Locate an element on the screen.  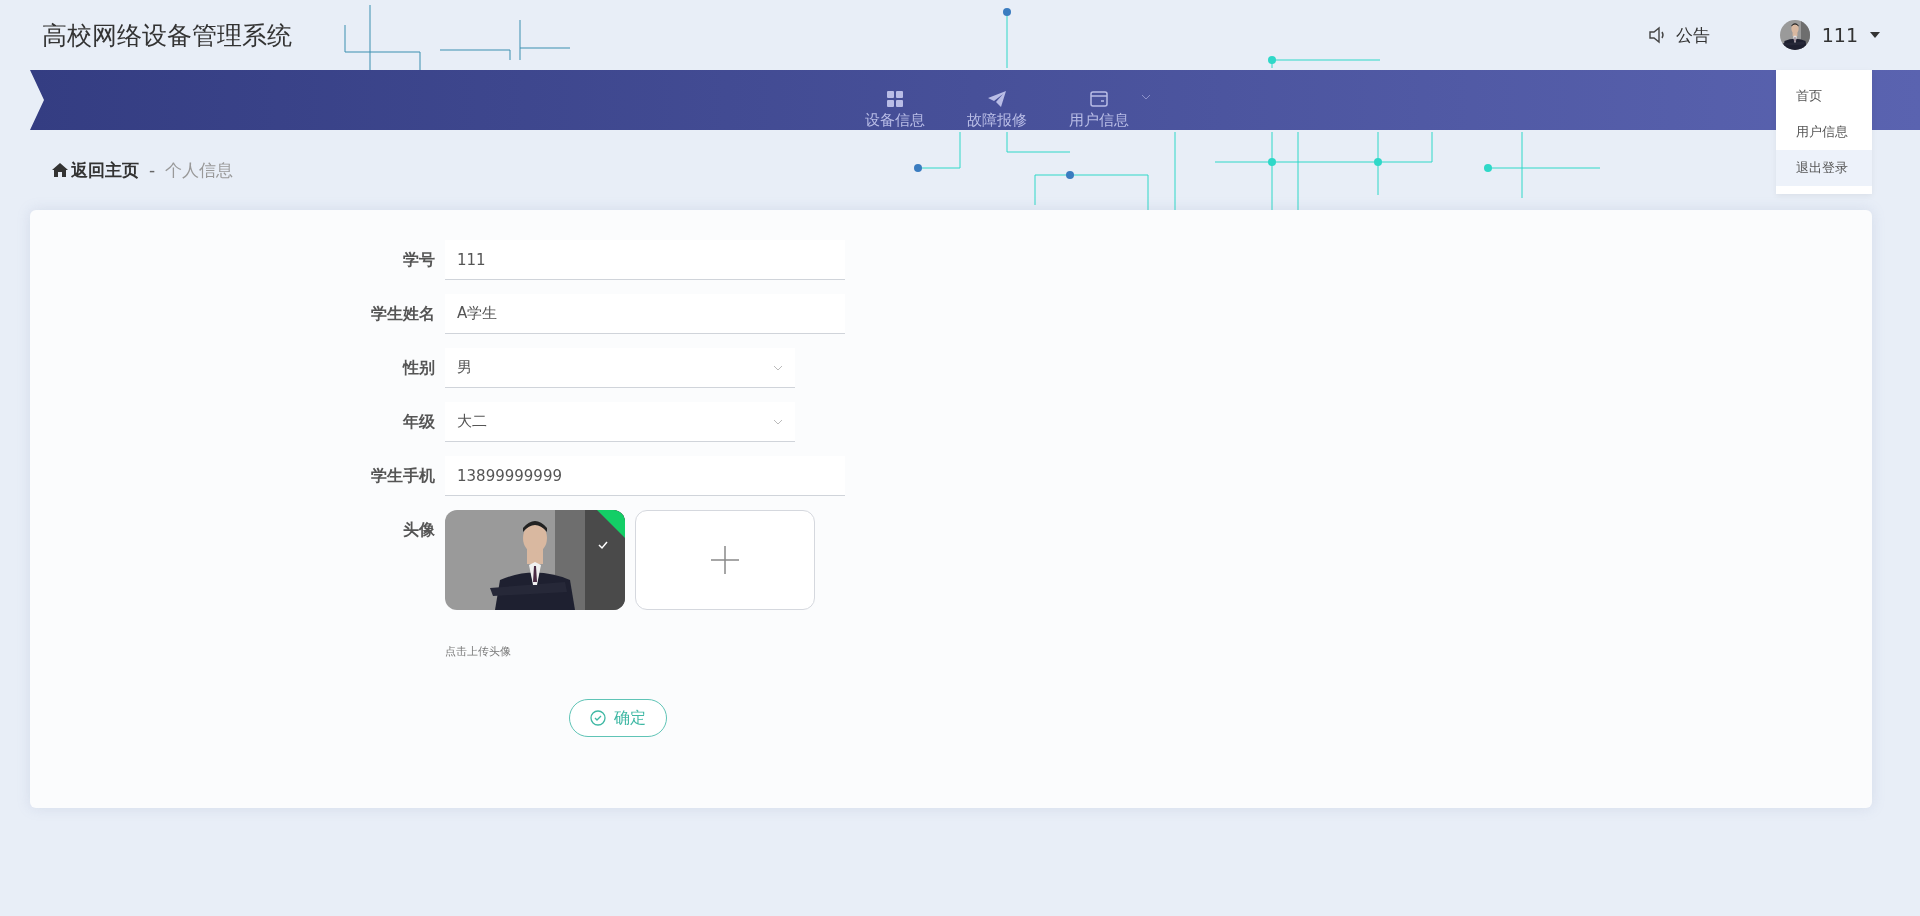
home-icon is located at coordinates (60, 170).